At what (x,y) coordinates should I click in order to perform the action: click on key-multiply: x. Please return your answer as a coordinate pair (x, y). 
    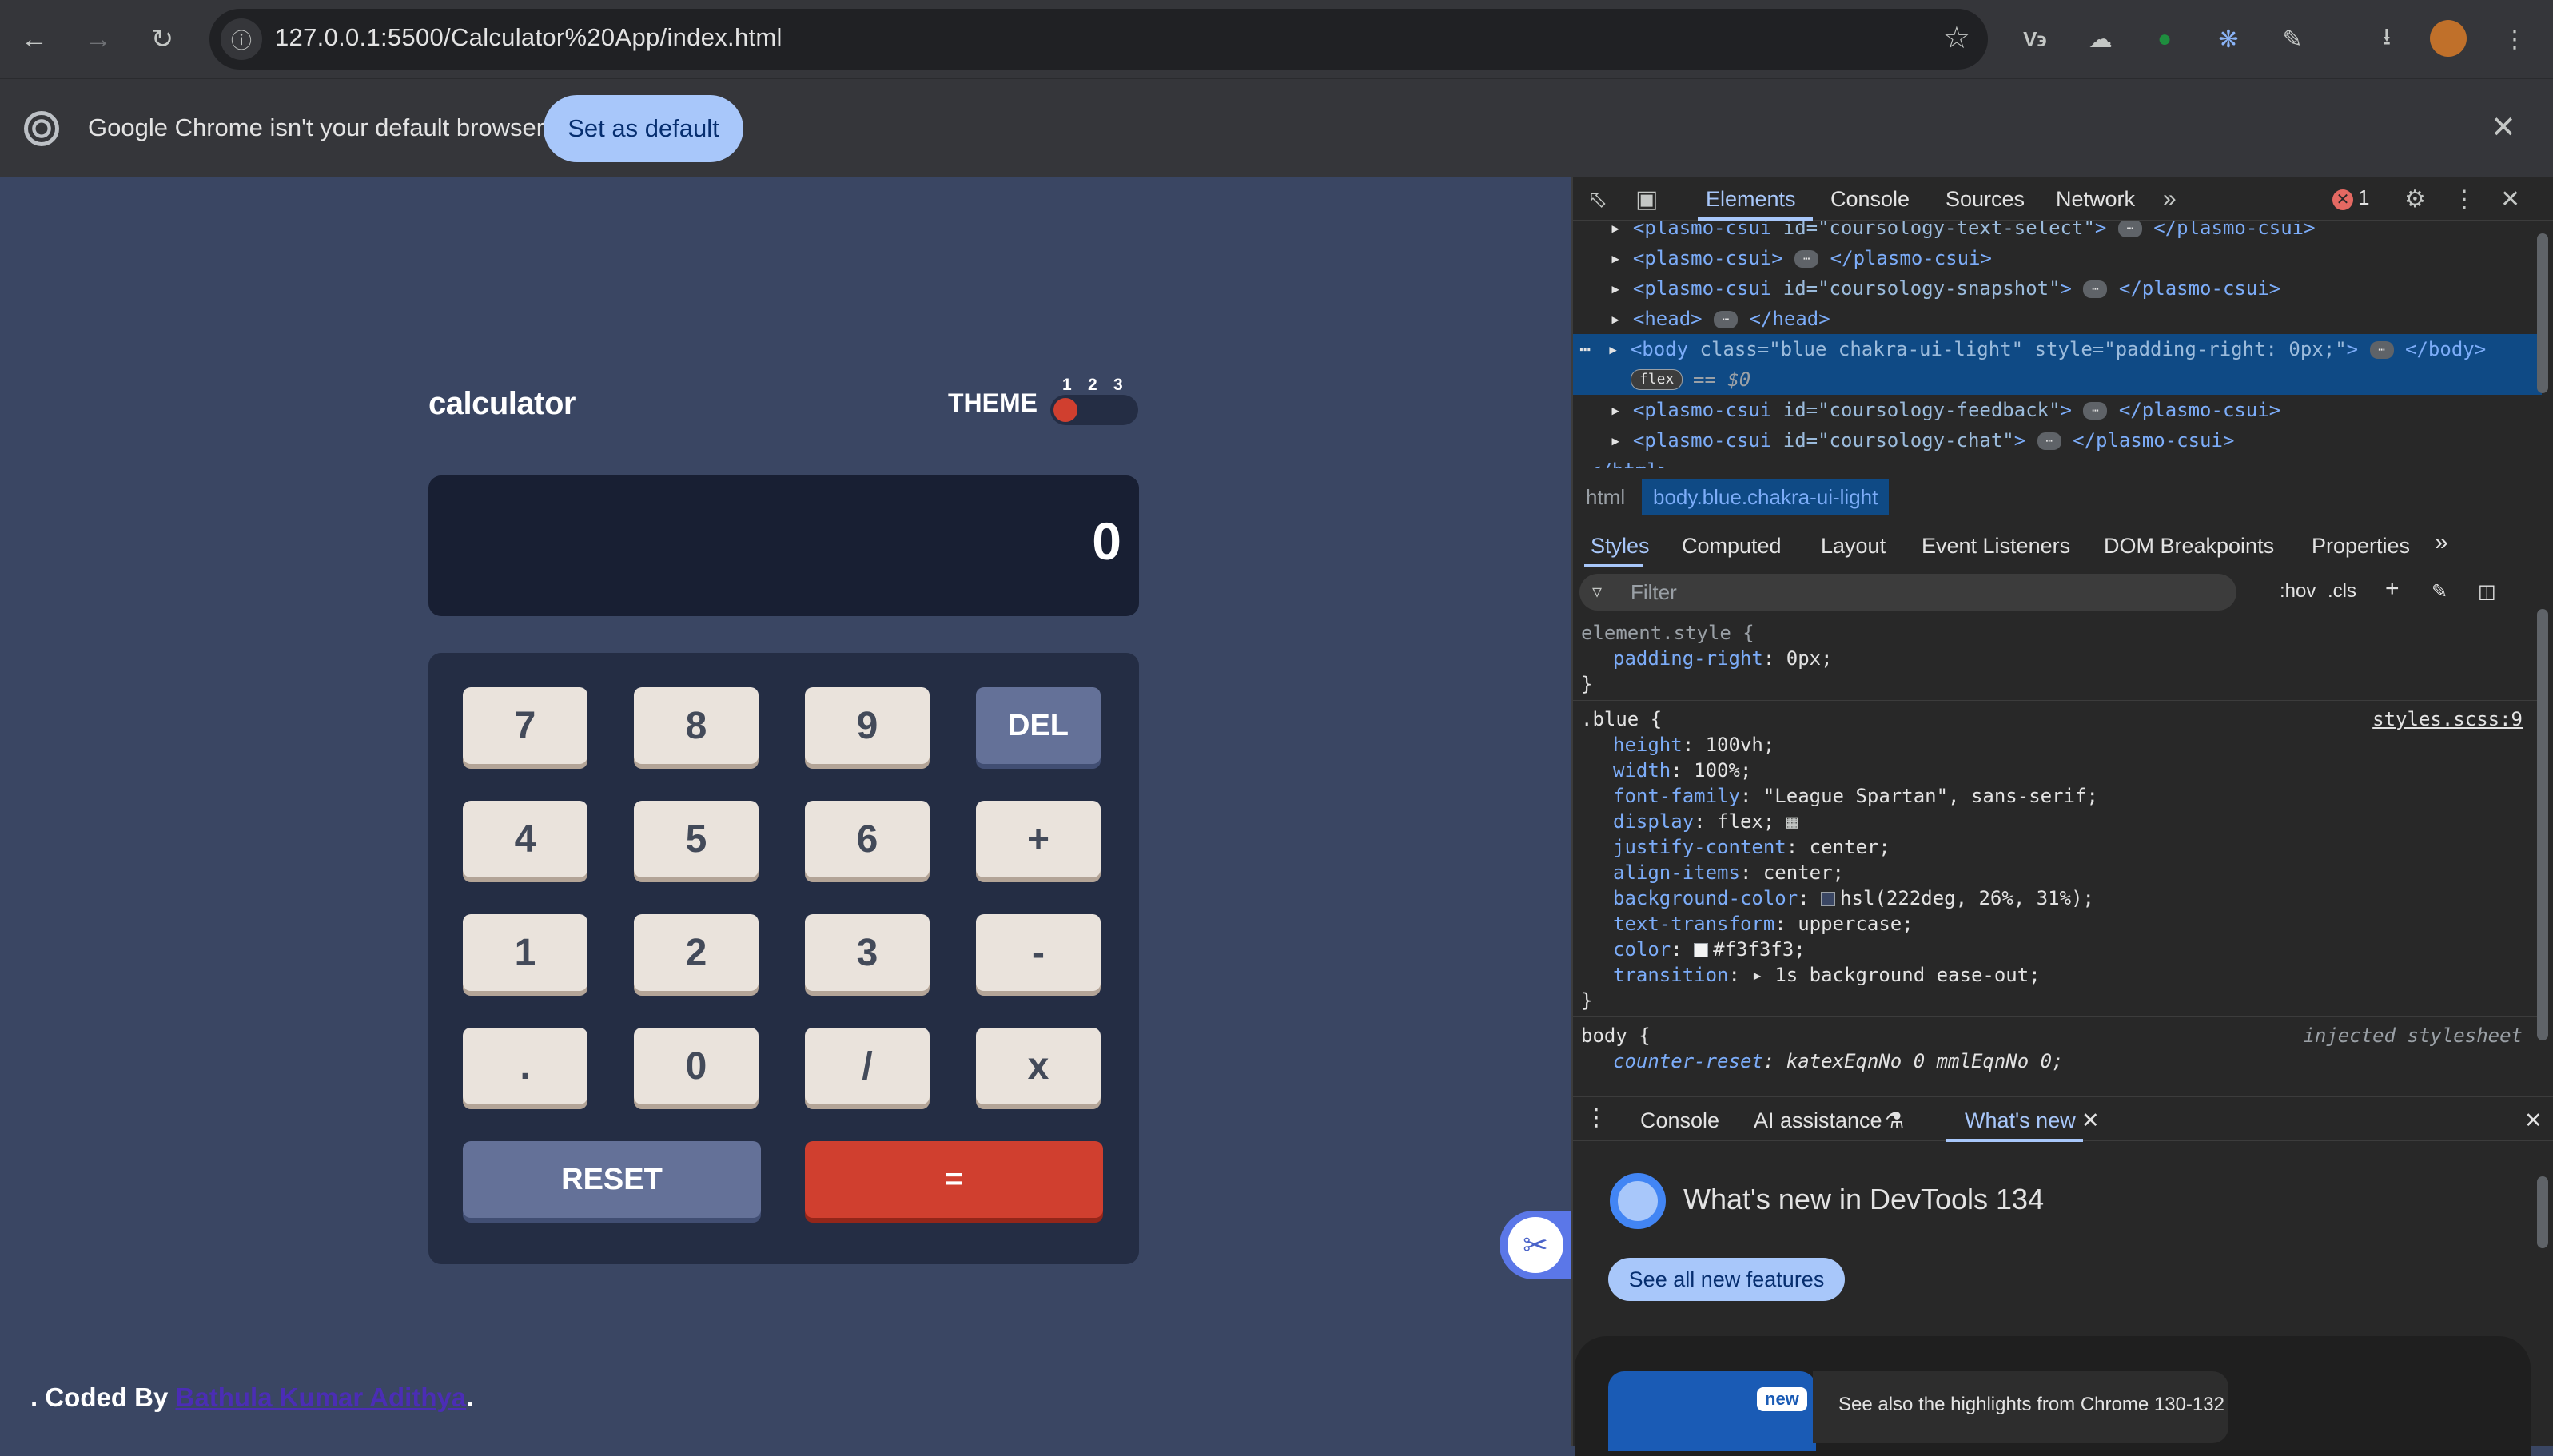
    Looking at the image, I should click on (1038, 1066).